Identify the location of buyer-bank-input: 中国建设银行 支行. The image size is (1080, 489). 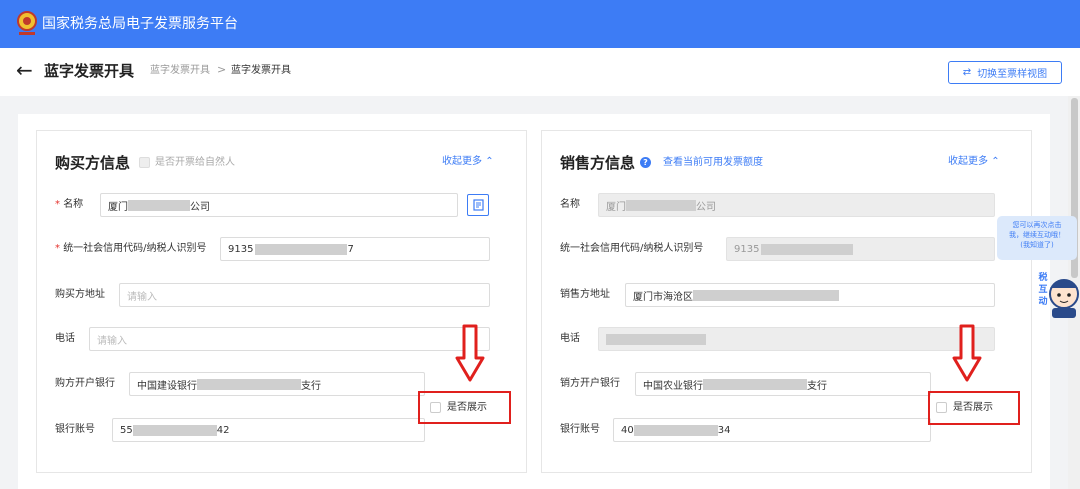
(277, 384).